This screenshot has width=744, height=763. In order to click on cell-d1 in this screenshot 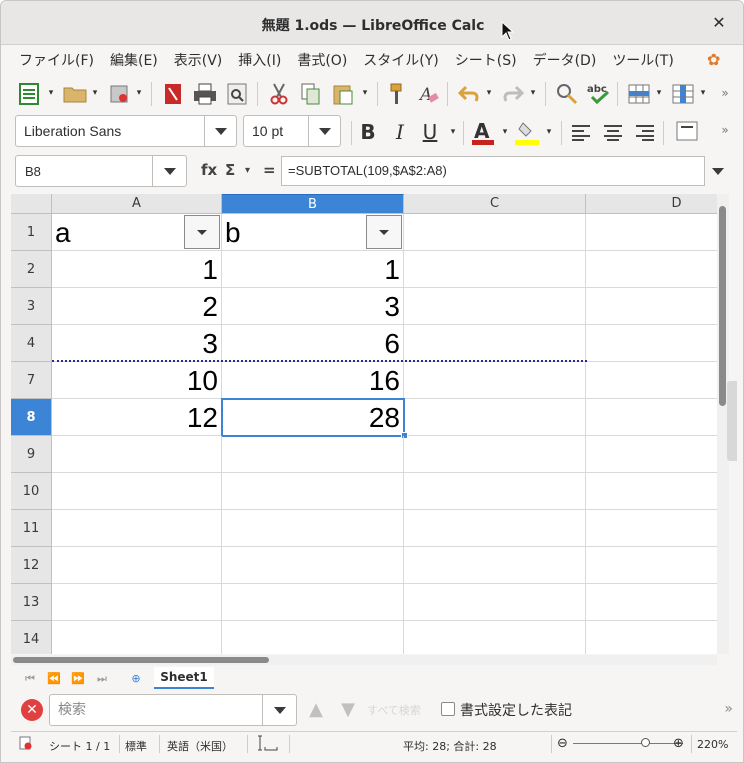, I will do `click(651, 232)`.